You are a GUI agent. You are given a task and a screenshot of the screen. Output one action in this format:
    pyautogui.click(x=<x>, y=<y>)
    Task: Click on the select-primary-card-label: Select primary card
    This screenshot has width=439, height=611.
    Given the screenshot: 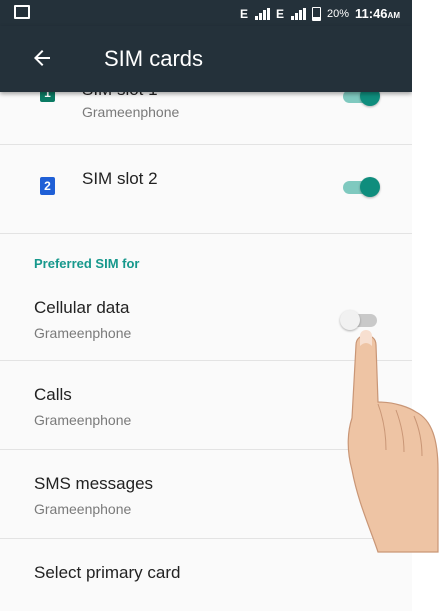 What is the action you would take?
    pyautogui.click(x=107, y=572)
    